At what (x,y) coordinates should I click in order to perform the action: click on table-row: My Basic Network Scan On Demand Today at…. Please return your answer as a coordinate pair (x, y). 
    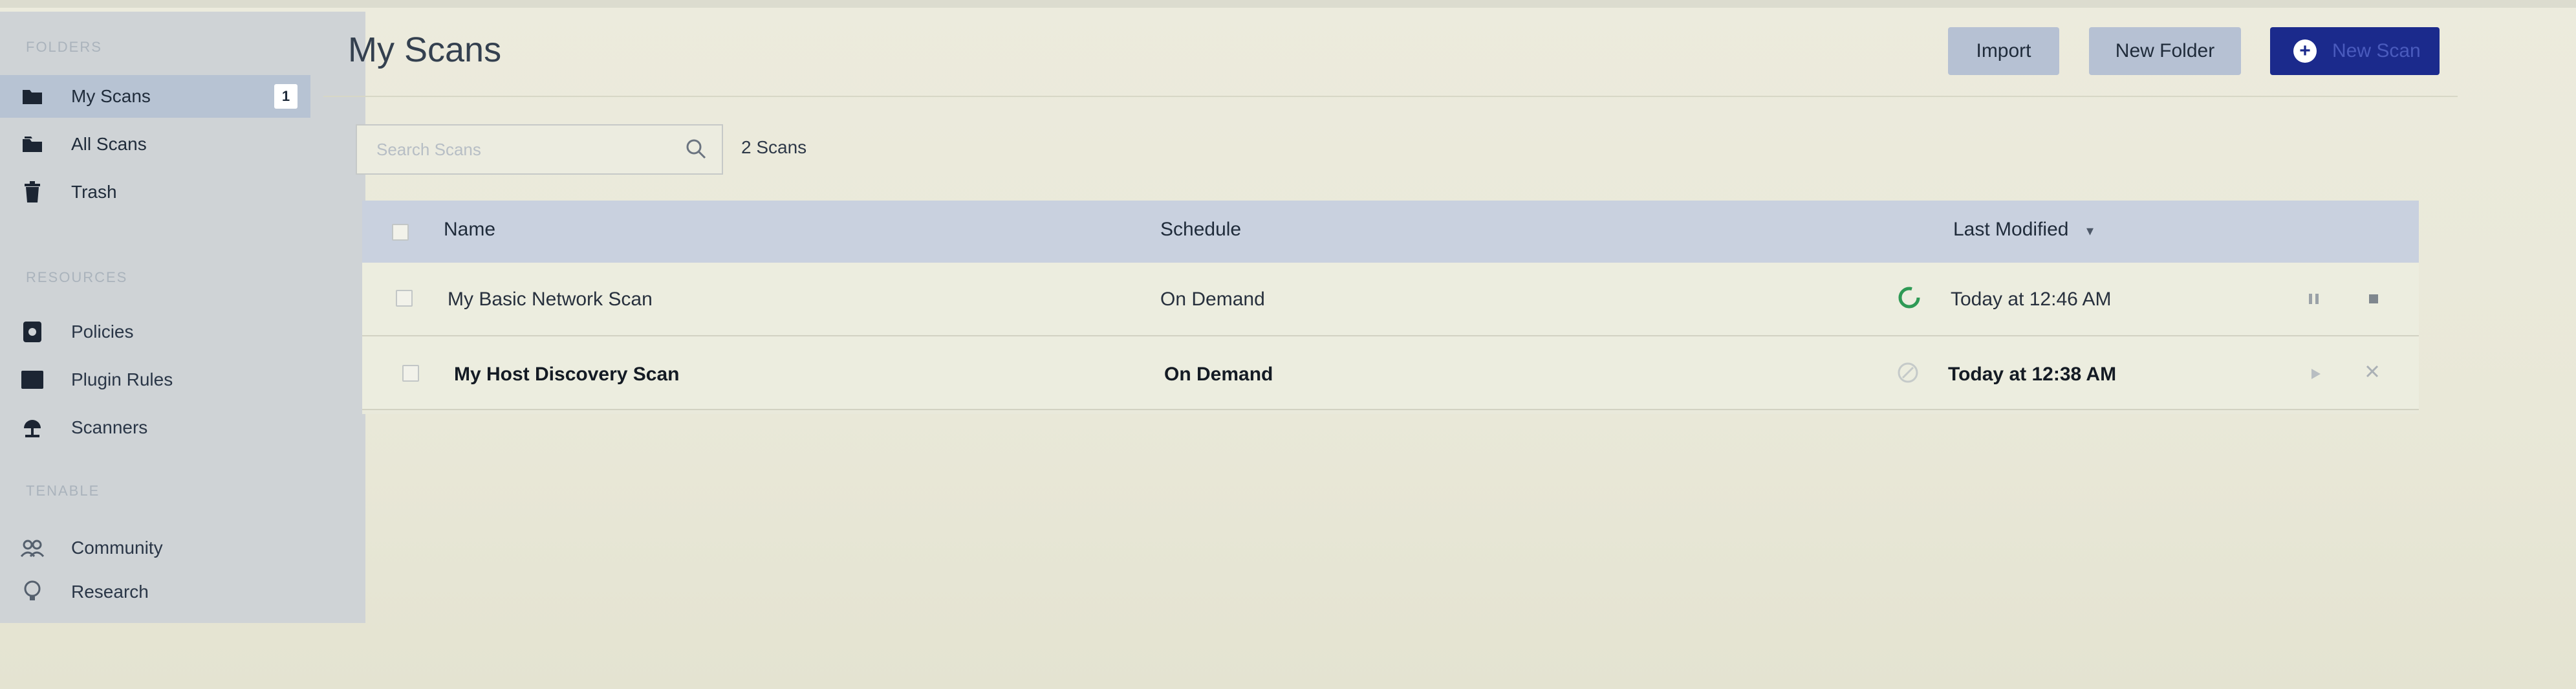
    Looking at the image, I should click on (1390, 299).